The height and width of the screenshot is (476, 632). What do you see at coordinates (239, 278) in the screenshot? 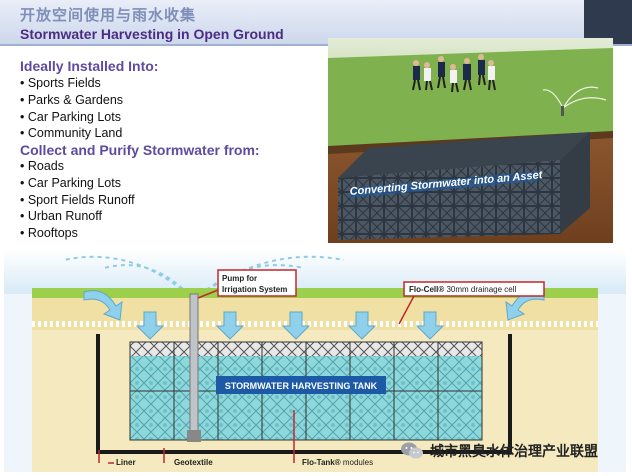
I see `pump-label-line1: Pump for` at bounding box center [239, 278].